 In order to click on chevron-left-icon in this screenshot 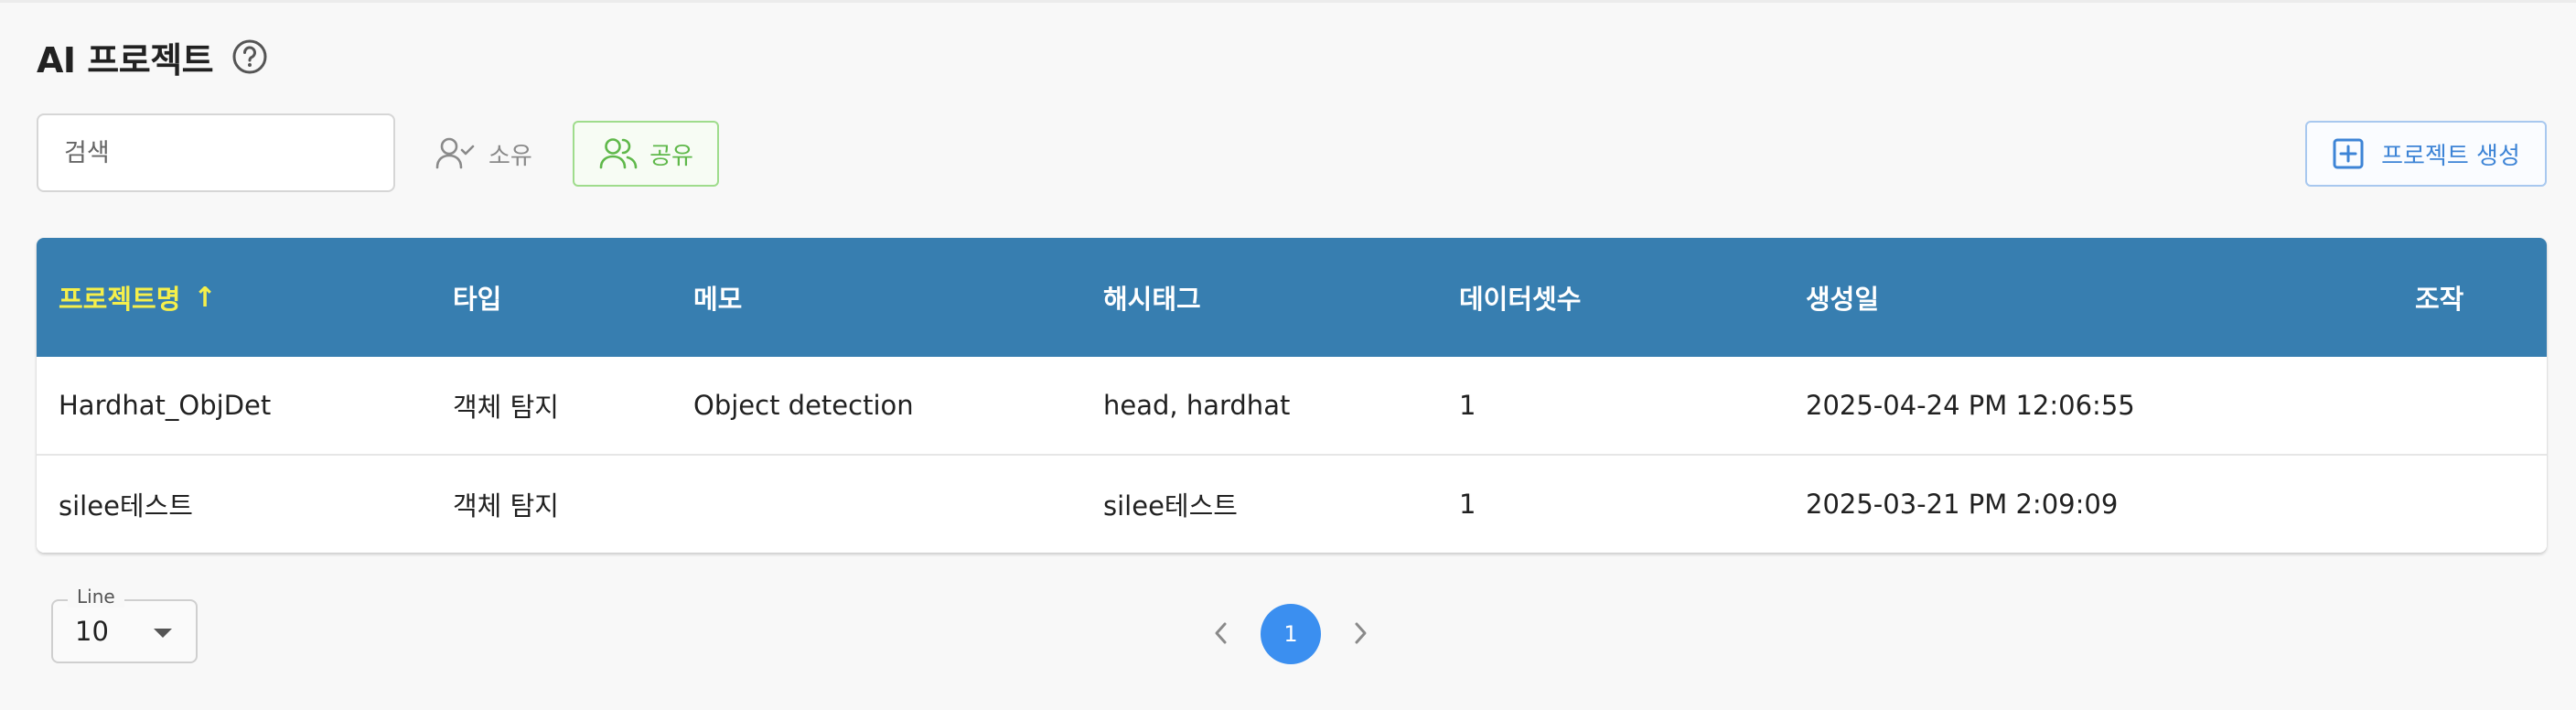, I will do `click(1221, 633)`.